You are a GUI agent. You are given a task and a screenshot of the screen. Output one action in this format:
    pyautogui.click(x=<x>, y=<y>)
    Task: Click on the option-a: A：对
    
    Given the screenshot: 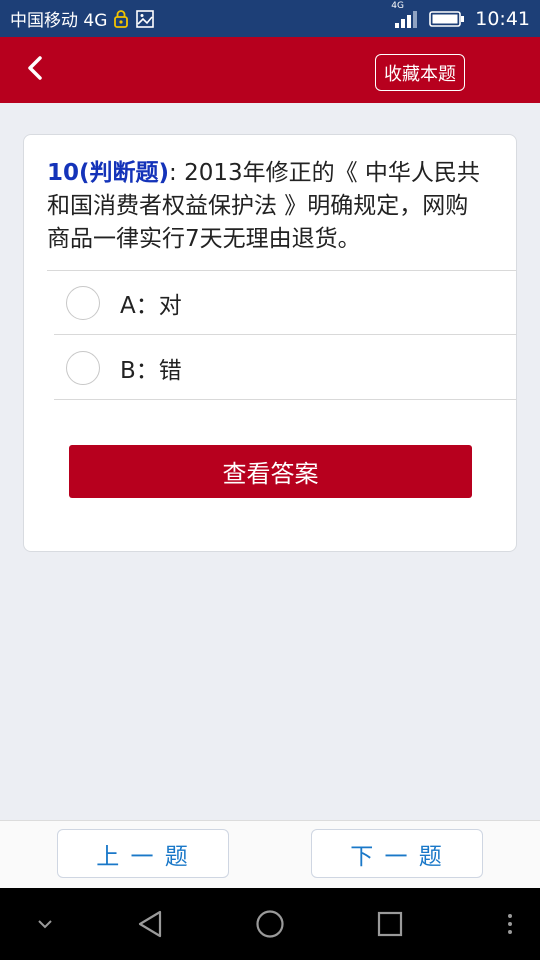 What is the action you would take?
    pyautogui.click(x=285, y=303)
    